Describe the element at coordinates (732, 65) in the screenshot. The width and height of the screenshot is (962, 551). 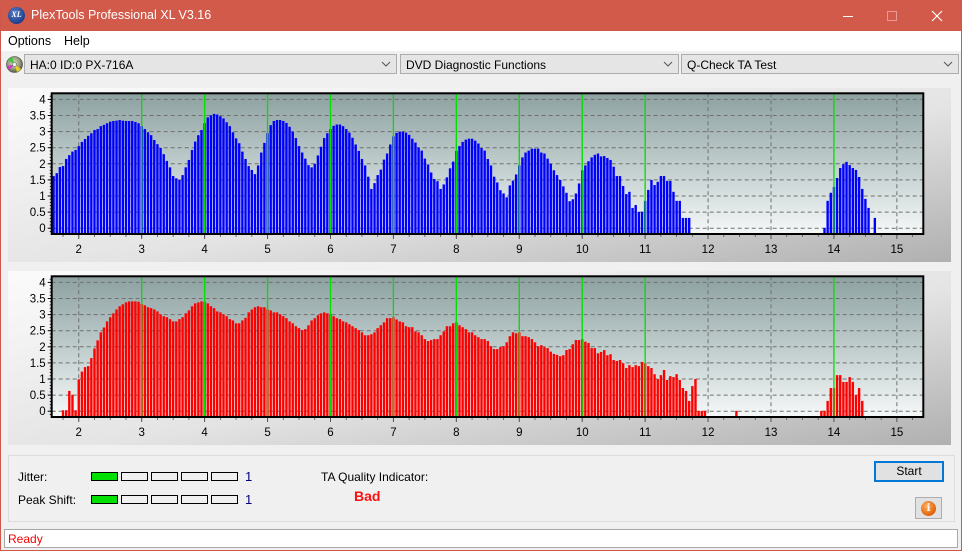
I see `test-select-value: Q-Check TA Test` at that location.